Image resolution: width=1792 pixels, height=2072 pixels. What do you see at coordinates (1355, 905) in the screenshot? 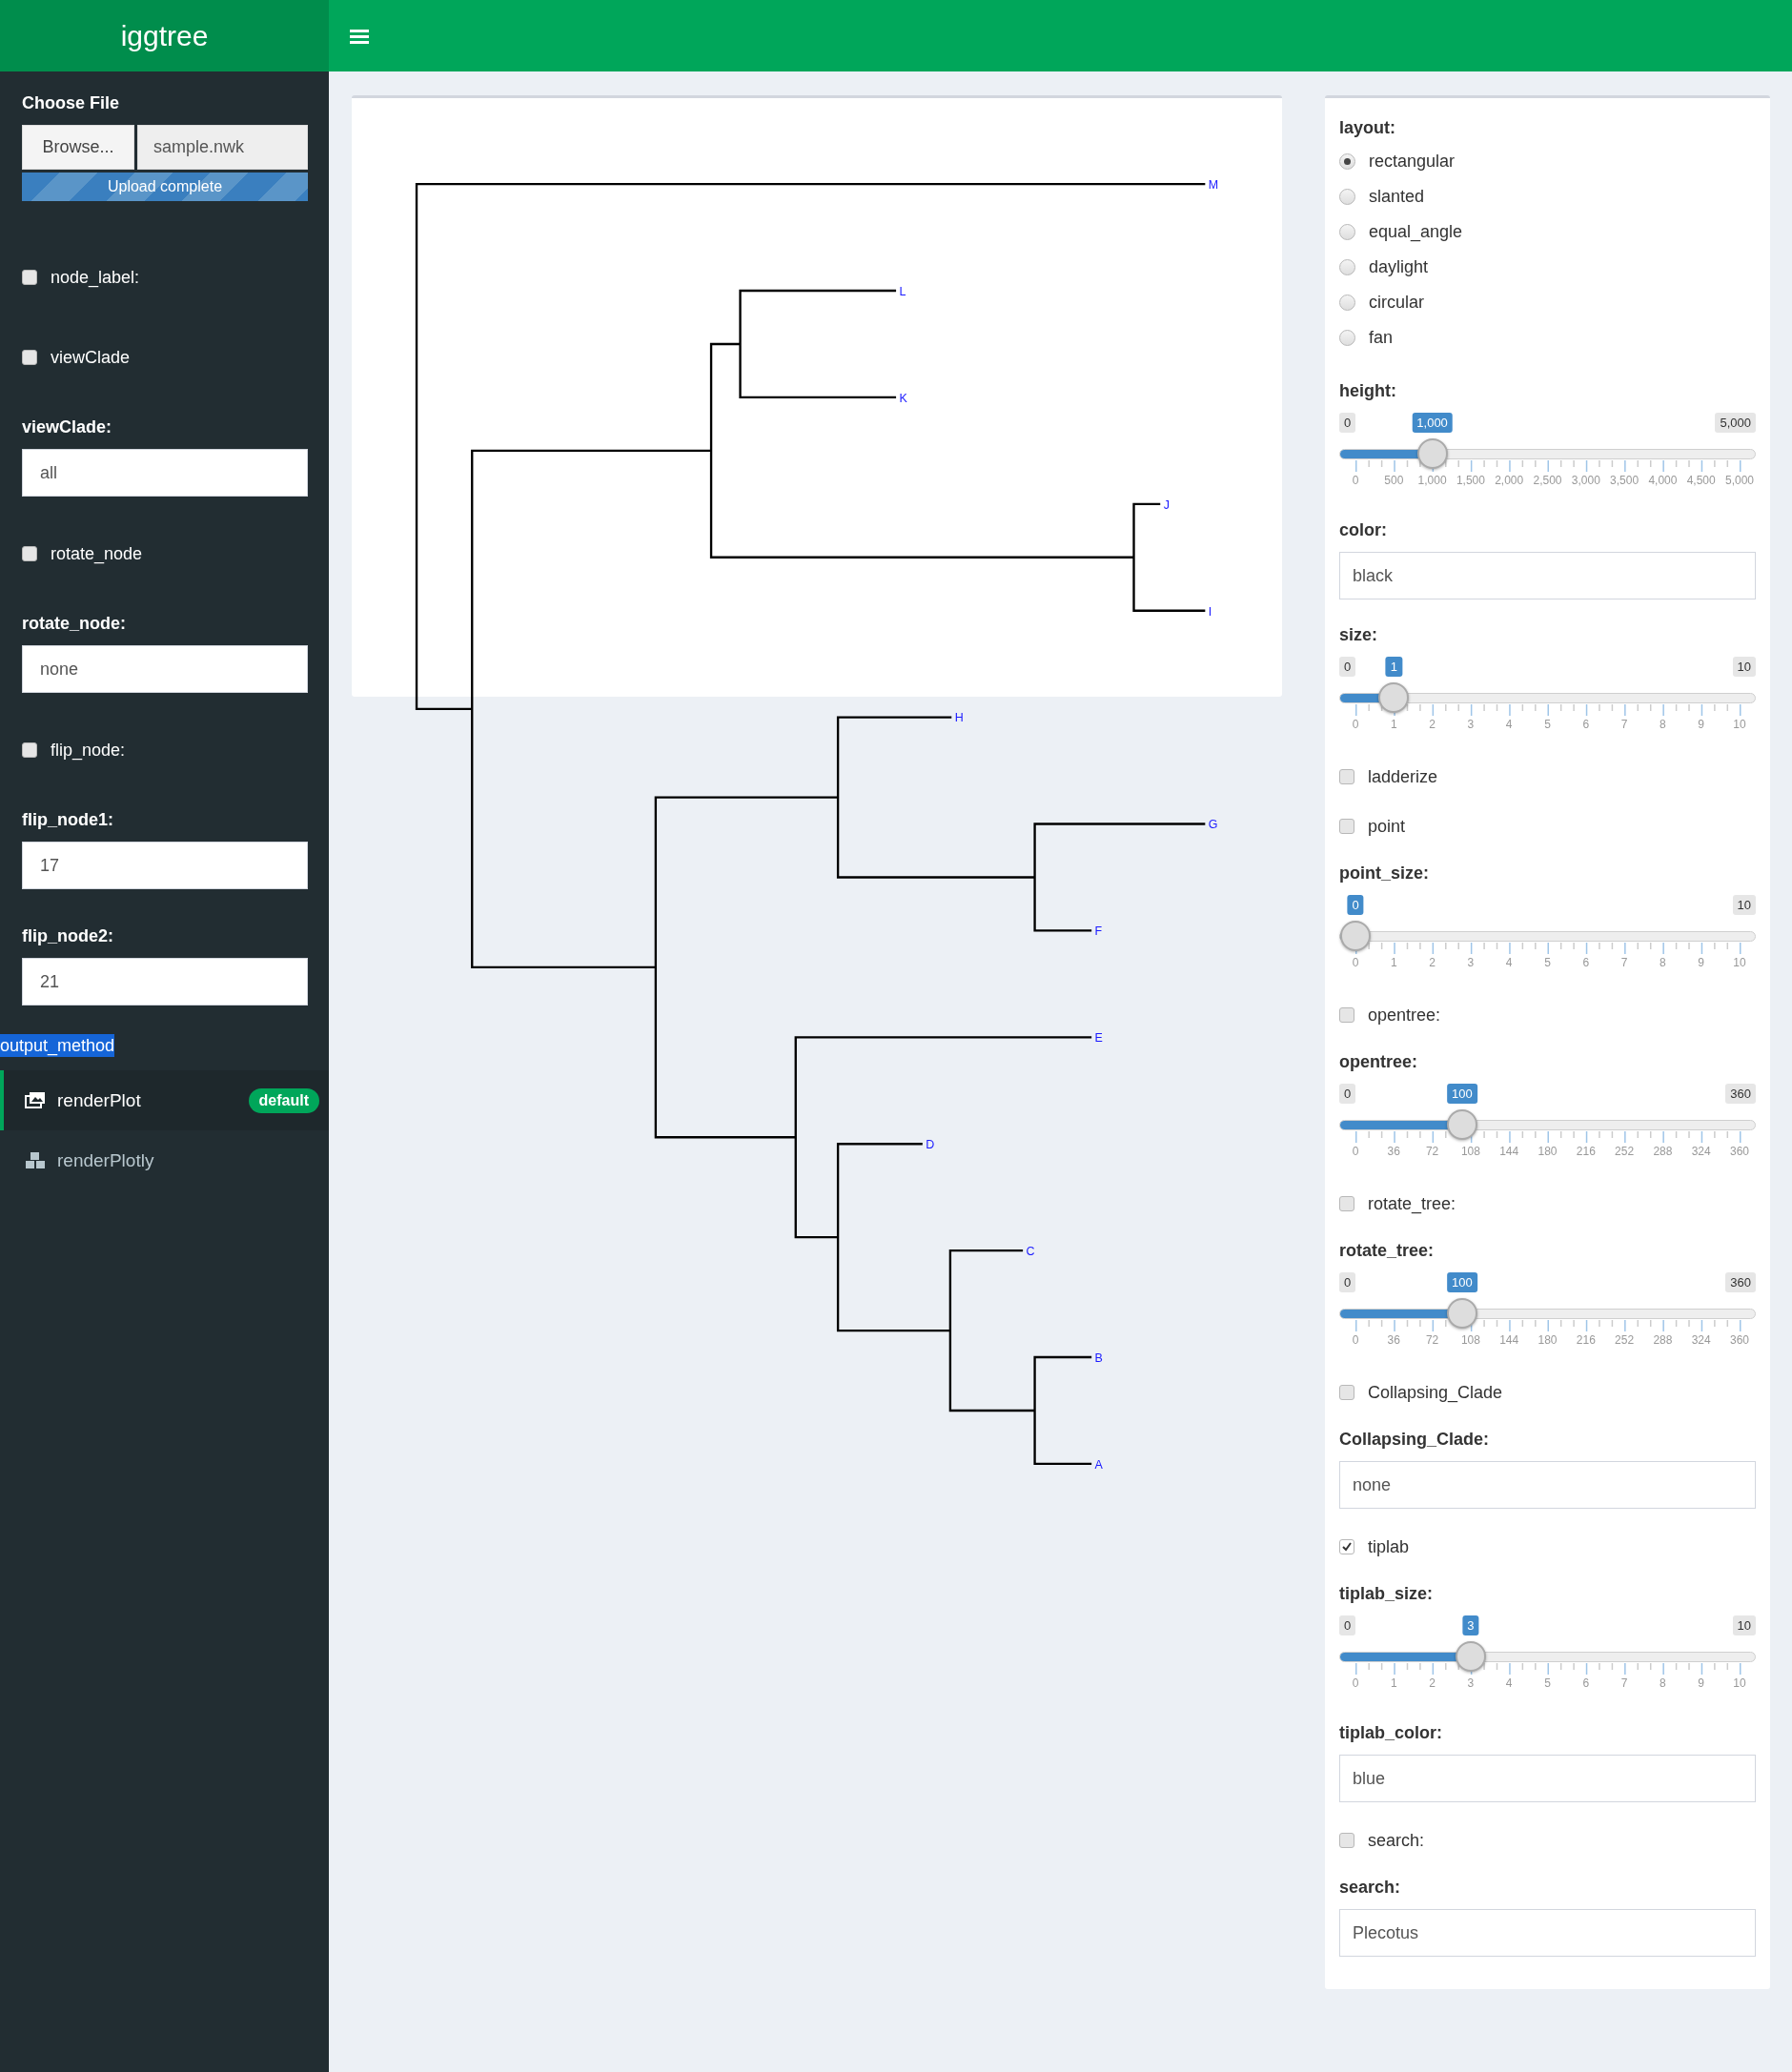
I see `slider-value: 0` at bounding box center [1355, 905].